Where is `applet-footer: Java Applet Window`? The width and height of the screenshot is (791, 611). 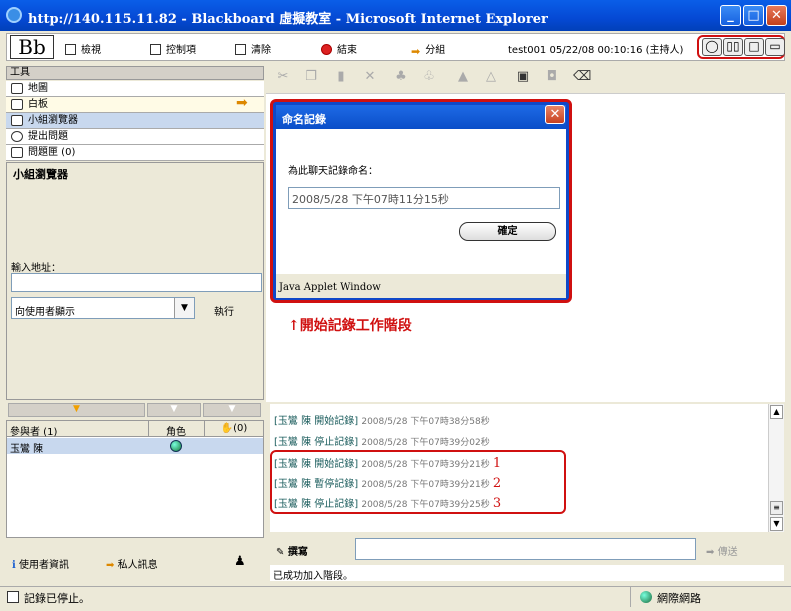 applet-footer: Java Applet Window is located at coordinates (421, 286).